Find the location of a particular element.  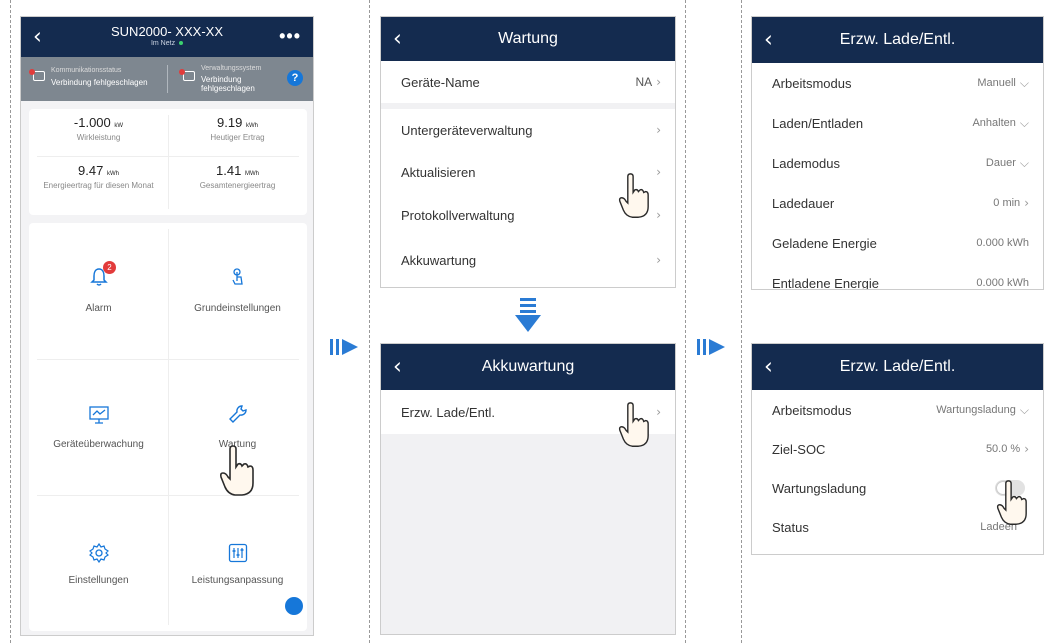

row-label: Akkuwartung is located at coordinates (439, 260).